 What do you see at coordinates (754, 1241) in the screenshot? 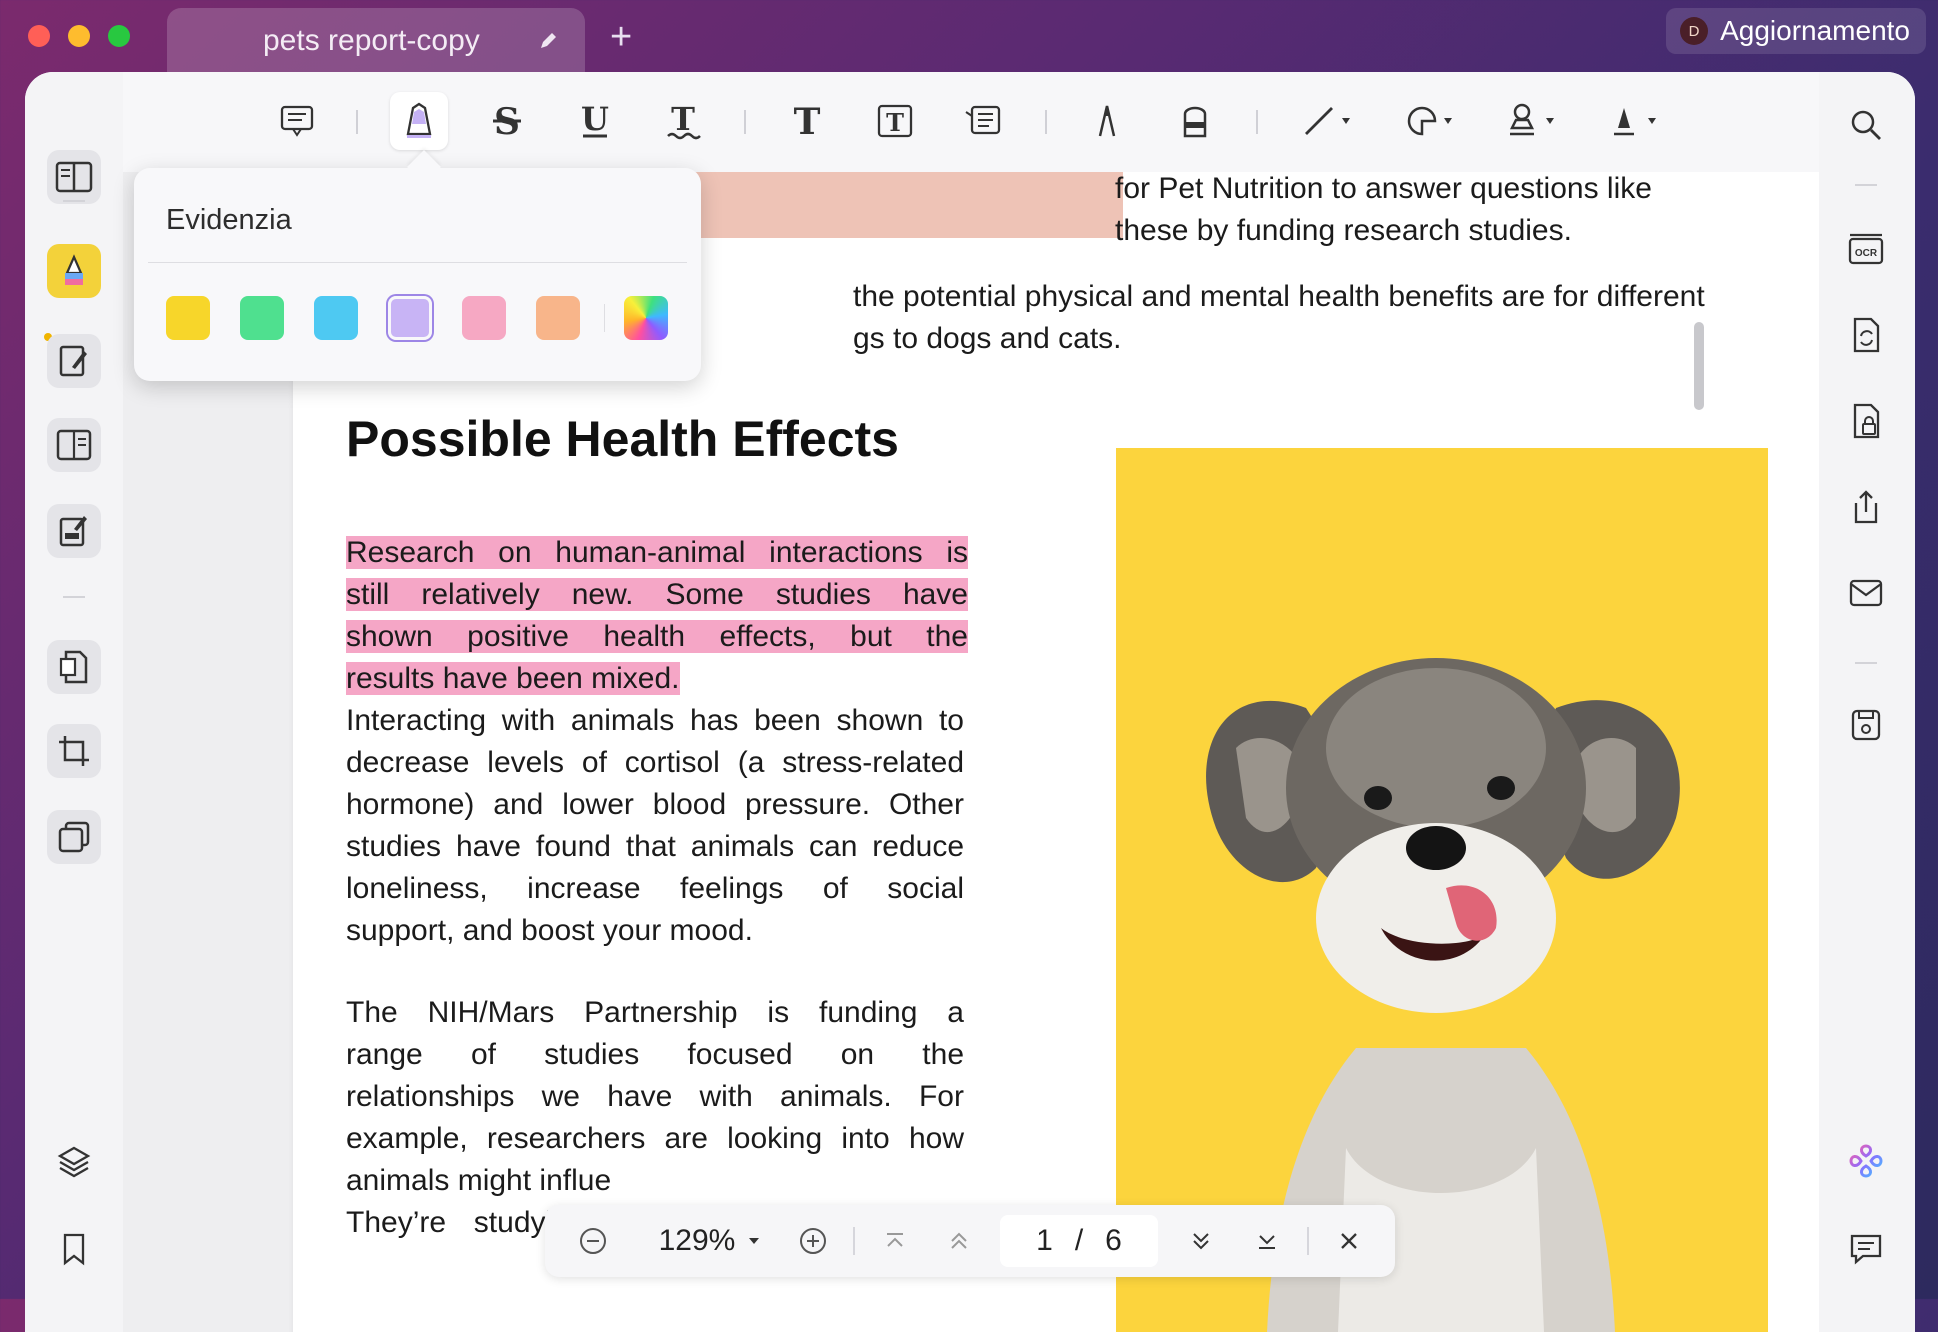
I see `chevron-down-icon` at bounding box center [754, 1241].